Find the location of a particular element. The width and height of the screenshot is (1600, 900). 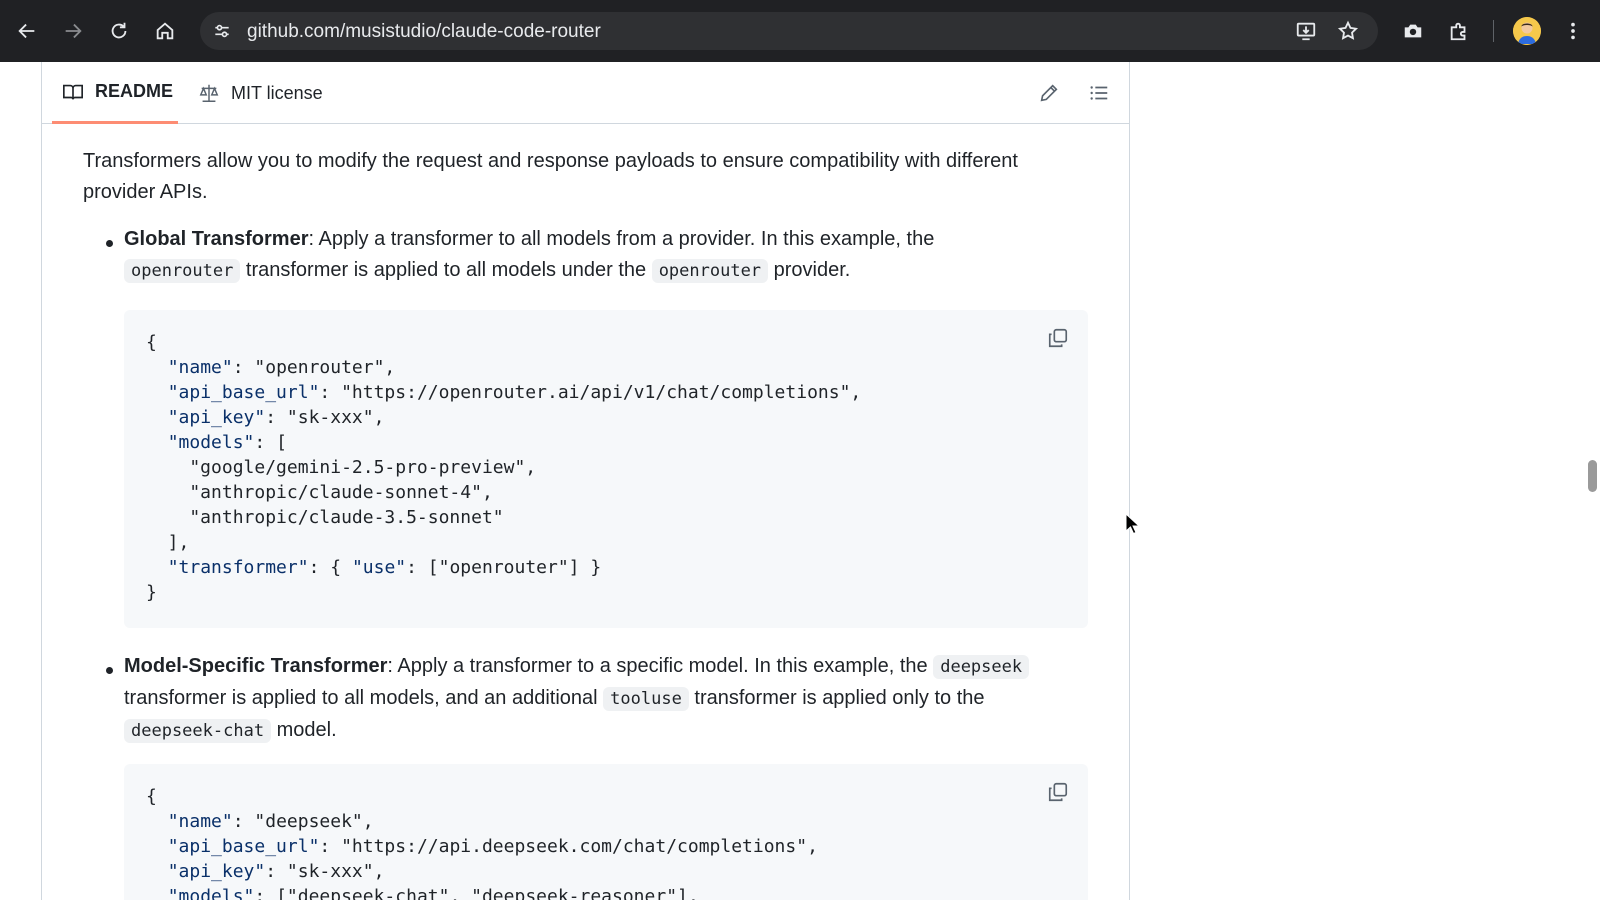

tab-readme: README is located at coordinates (115, 93).